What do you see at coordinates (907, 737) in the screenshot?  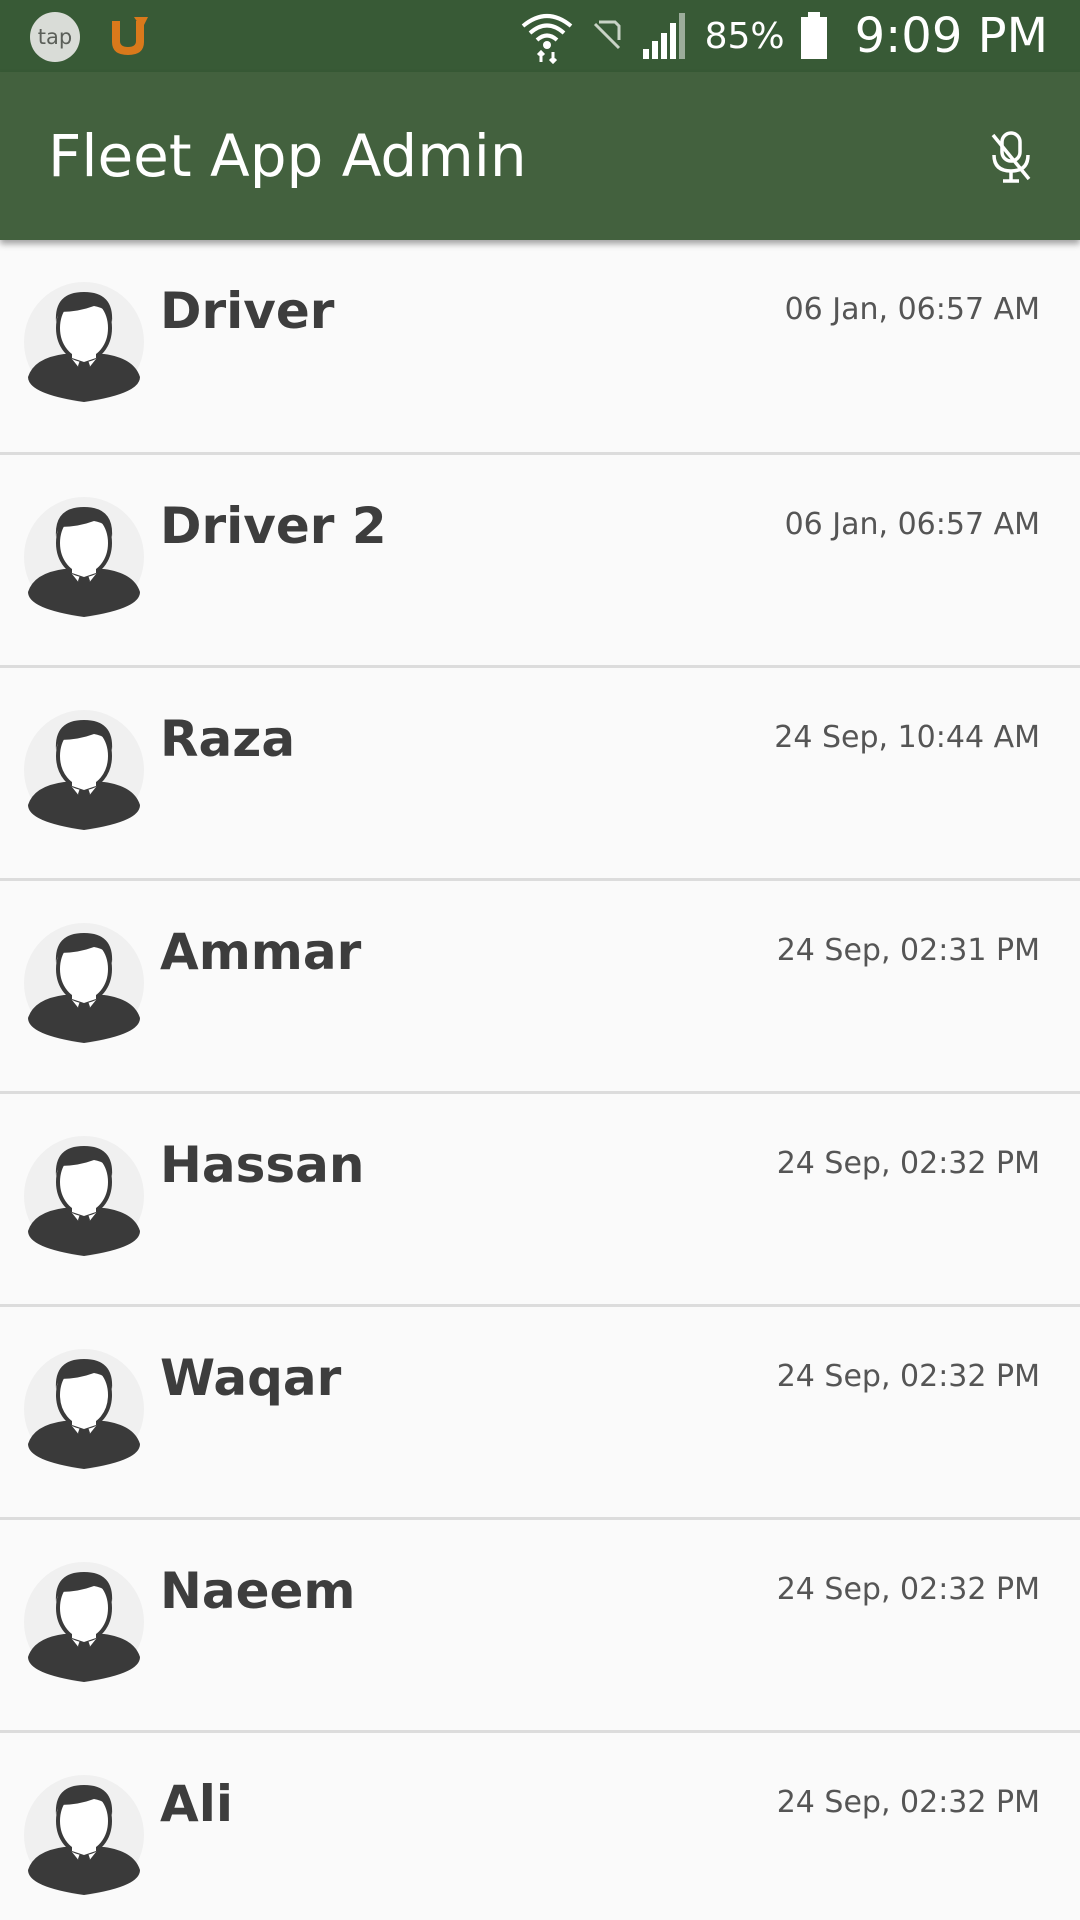 I see `driver-time: 24 Sep, 10:44 AM` at bounding box center [907, 737].